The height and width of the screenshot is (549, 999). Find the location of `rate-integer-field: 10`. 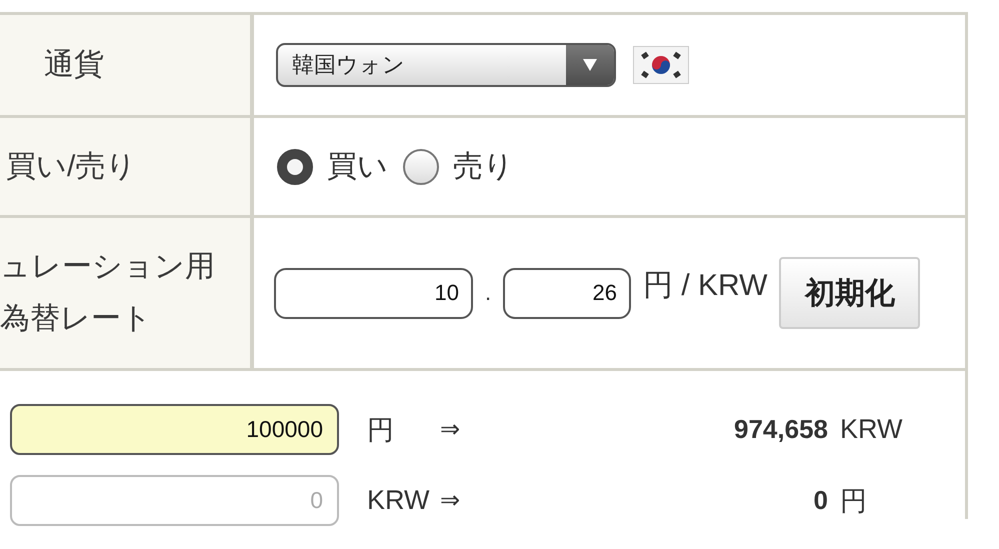

rate-integer-field: 10 is located at coordinates (373, 293).